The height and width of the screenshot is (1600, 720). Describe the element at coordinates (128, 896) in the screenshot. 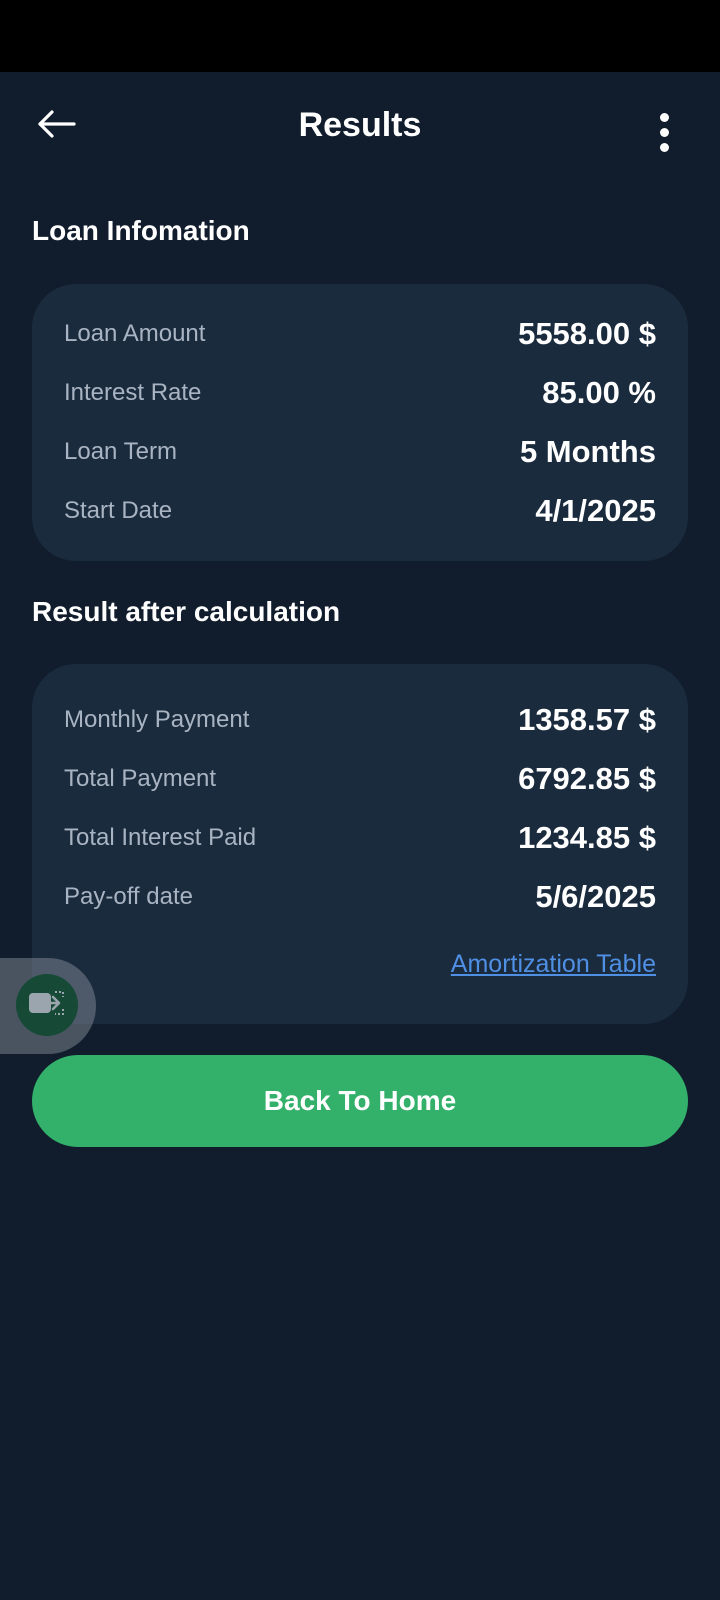

I see `payoff-date-label: Pay-off date` at that location.